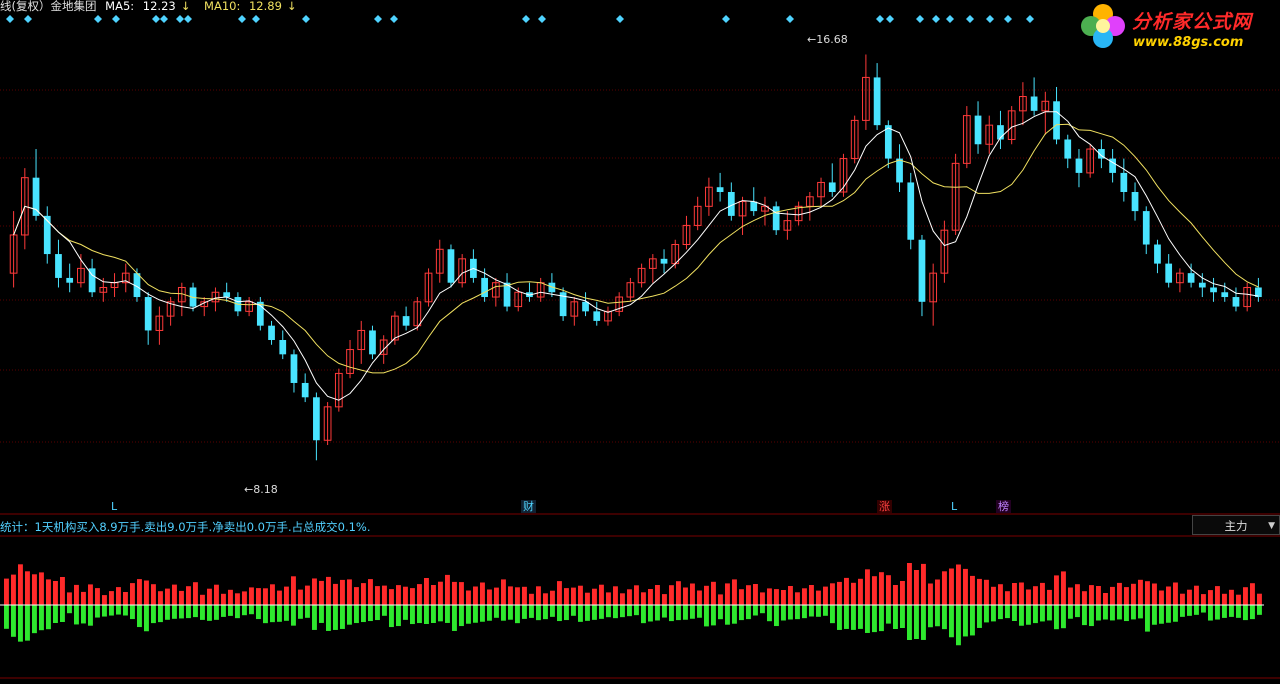 The image size is (1280, 684). What do you see at coordinates (528, 506) in the screenshot?
I see `finance-marker: 财` at bounding box center [528, 506].